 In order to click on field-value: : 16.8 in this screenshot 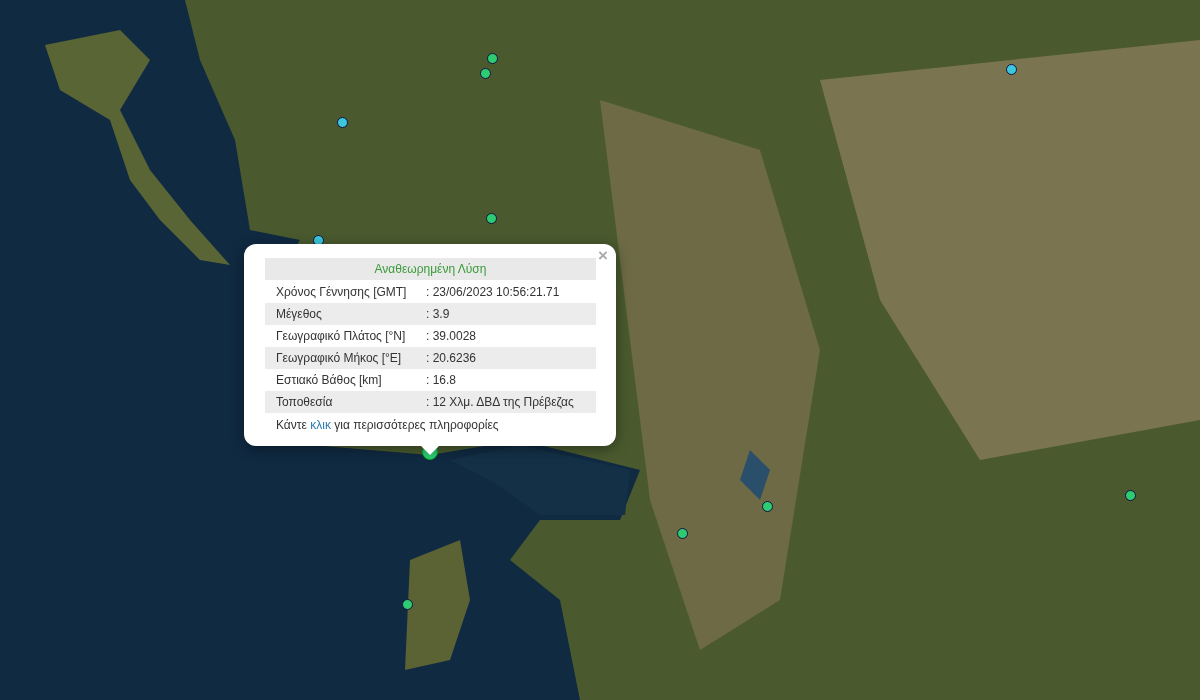, I will do `click(441, 380)`.